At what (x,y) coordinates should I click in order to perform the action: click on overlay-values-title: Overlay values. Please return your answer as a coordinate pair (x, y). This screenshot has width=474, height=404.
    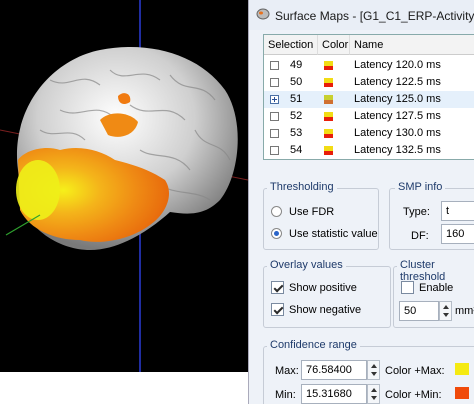
    Looking at the image, I should click on (306, 265).